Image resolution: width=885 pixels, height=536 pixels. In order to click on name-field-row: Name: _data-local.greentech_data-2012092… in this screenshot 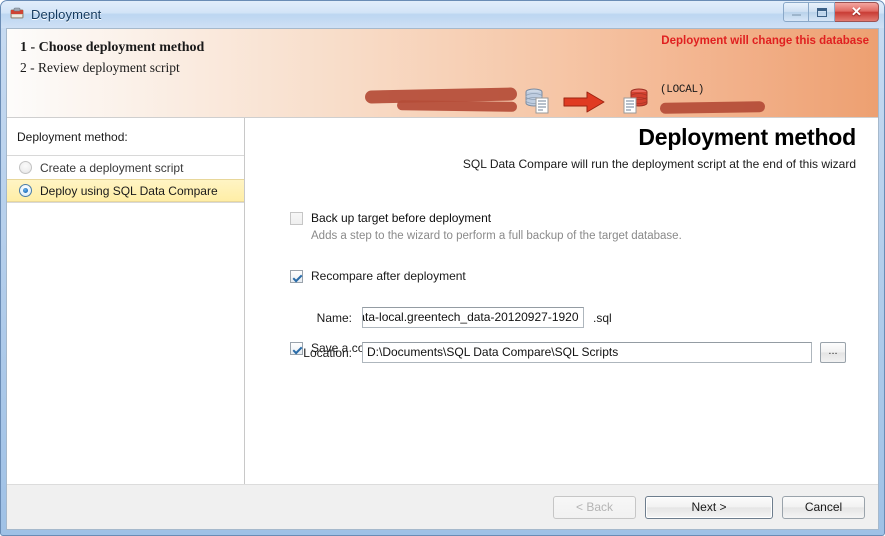, I will do `click(570, 317)`.